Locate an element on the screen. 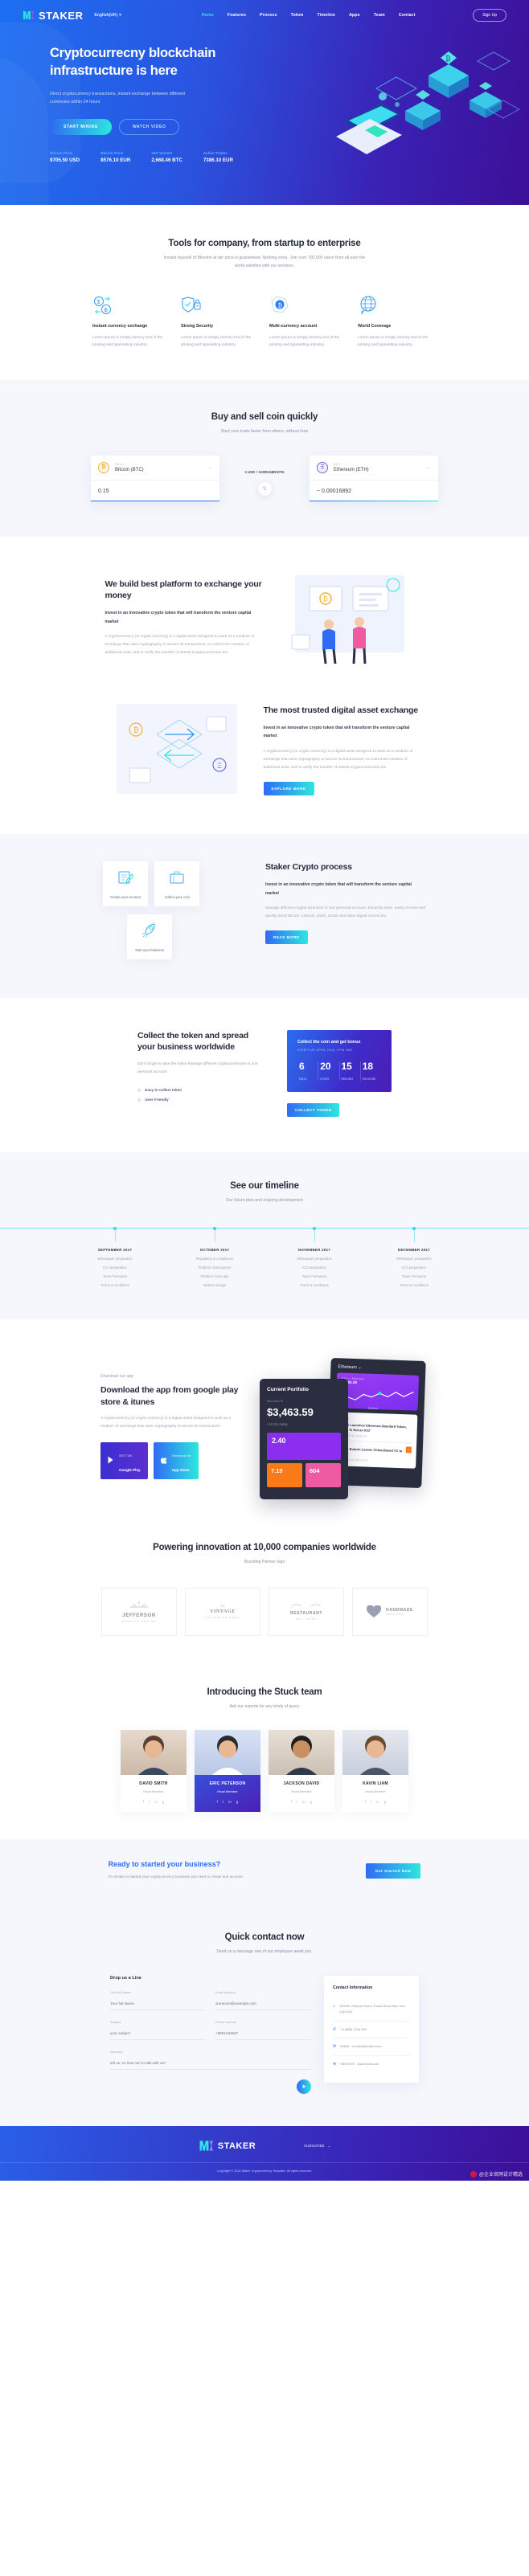  google-play-button: GET IT ON Google Play is located at coordinates (124, 1460).